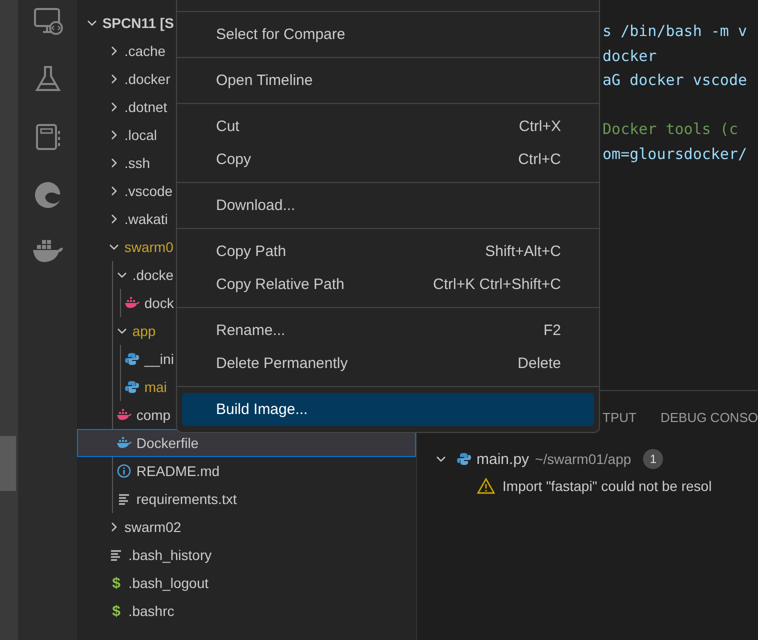 The image size is (758, 640). I want to click on code-comment: Docker tools (c, so click(670, 129).